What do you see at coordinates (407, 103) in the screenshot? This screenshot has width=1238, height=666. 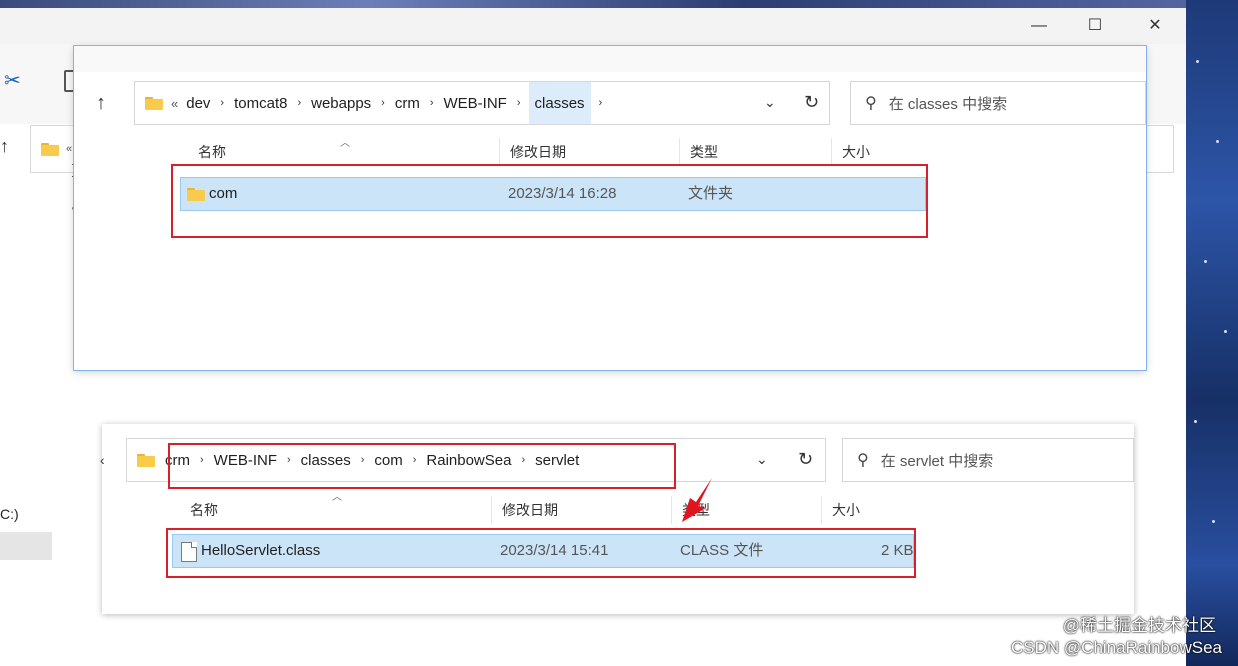 I see `breadcrumb-item: crm` at bounding box center [407, 103].